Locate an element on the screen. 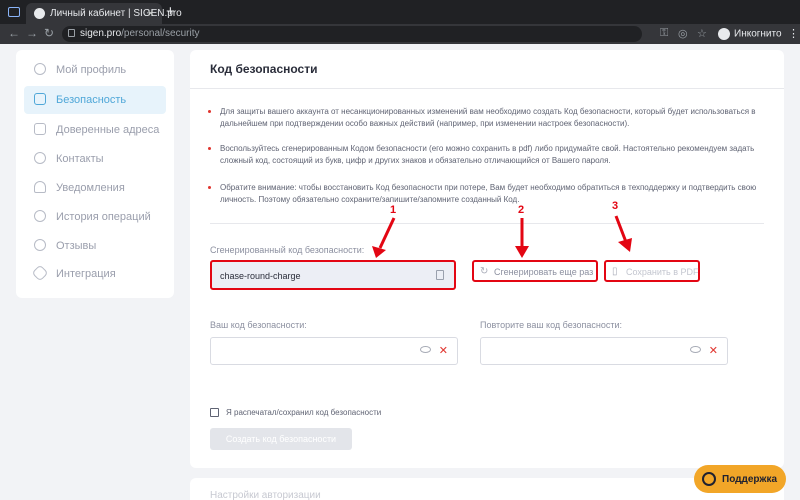 The image size is (800, 500). page-title: Код безопасности is located at coordinates (264, 69).